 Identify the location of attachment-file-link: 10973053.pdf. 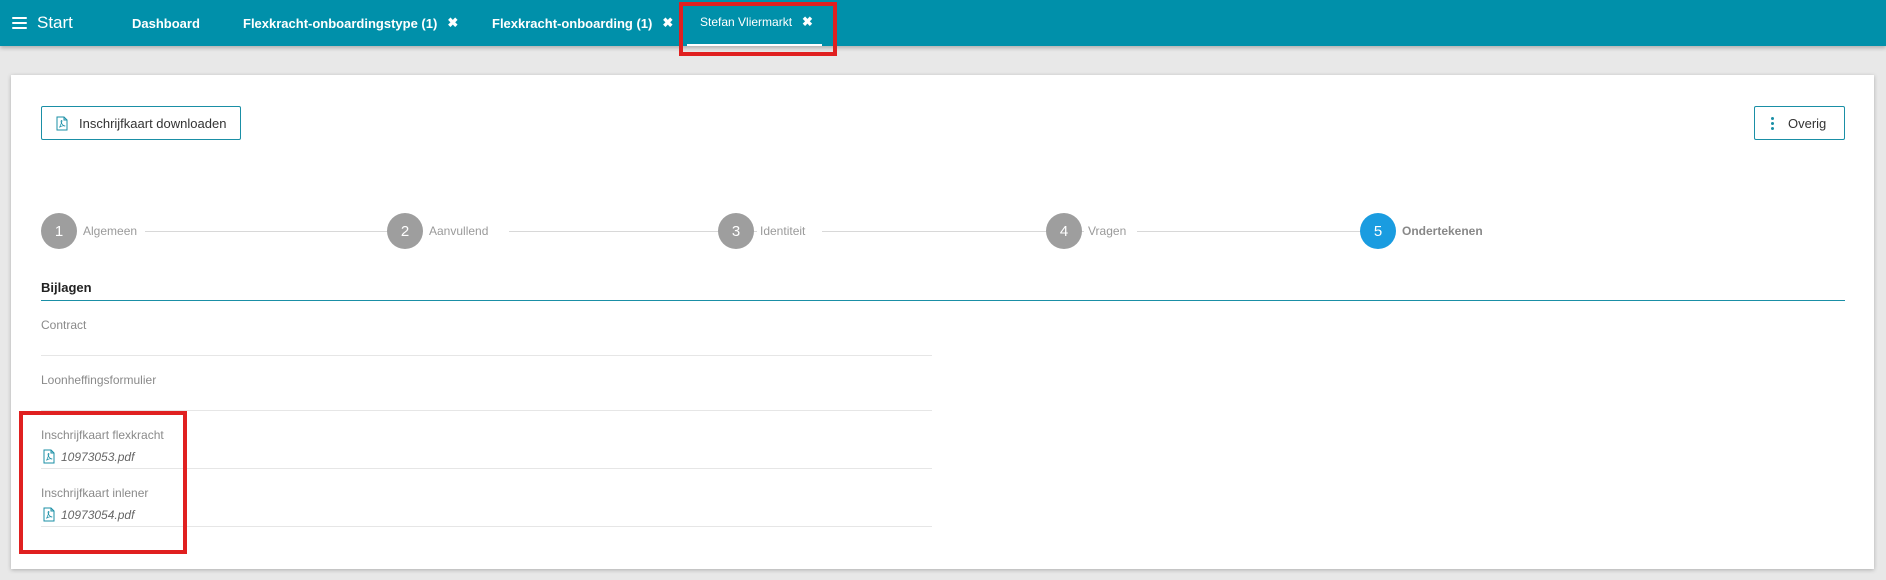
(88, 456).